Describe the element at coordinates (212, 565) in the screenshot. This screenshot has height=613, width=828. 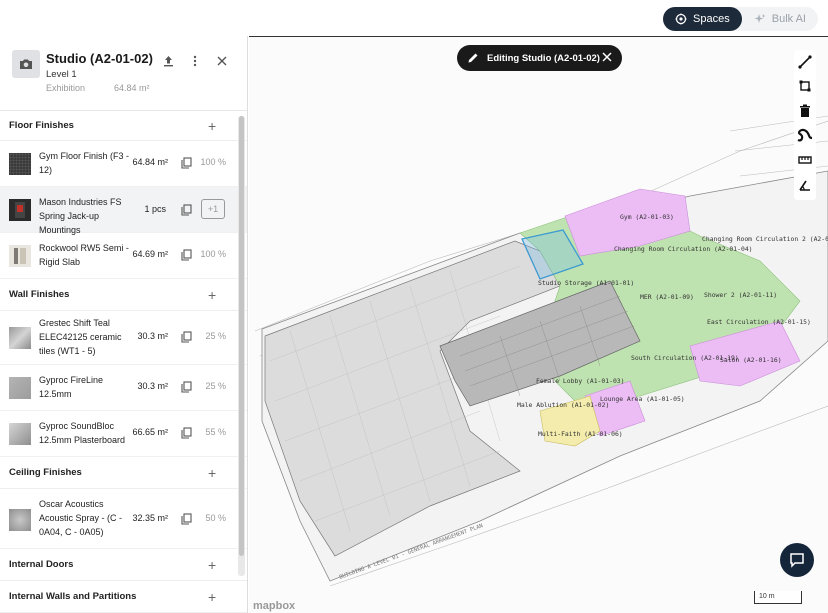
I see `add-internal-door-button: +` at that location.